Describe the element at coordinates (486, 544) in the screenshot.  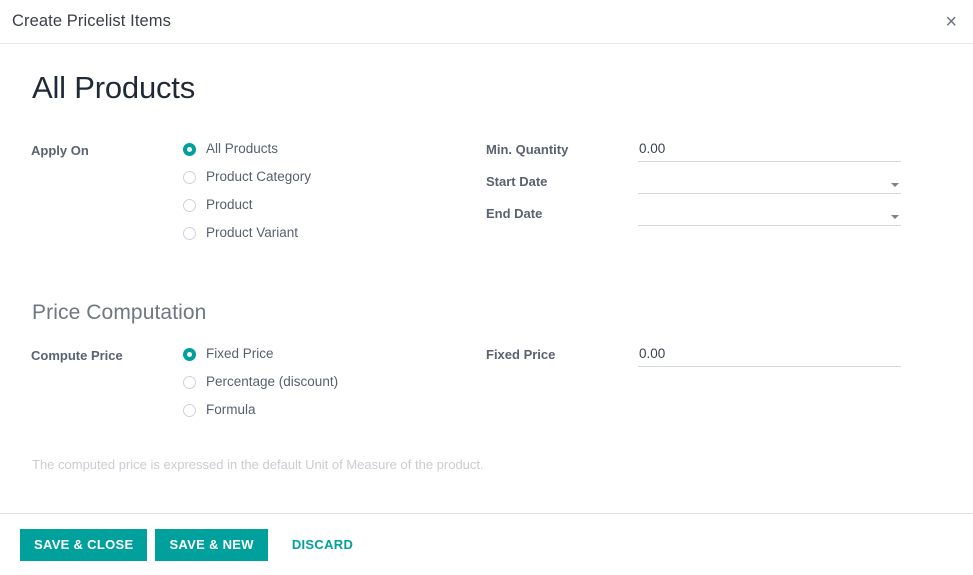
I see `dialog-footer: SAVE & CLOSE SAVE & NEW DISCARD` at that location.